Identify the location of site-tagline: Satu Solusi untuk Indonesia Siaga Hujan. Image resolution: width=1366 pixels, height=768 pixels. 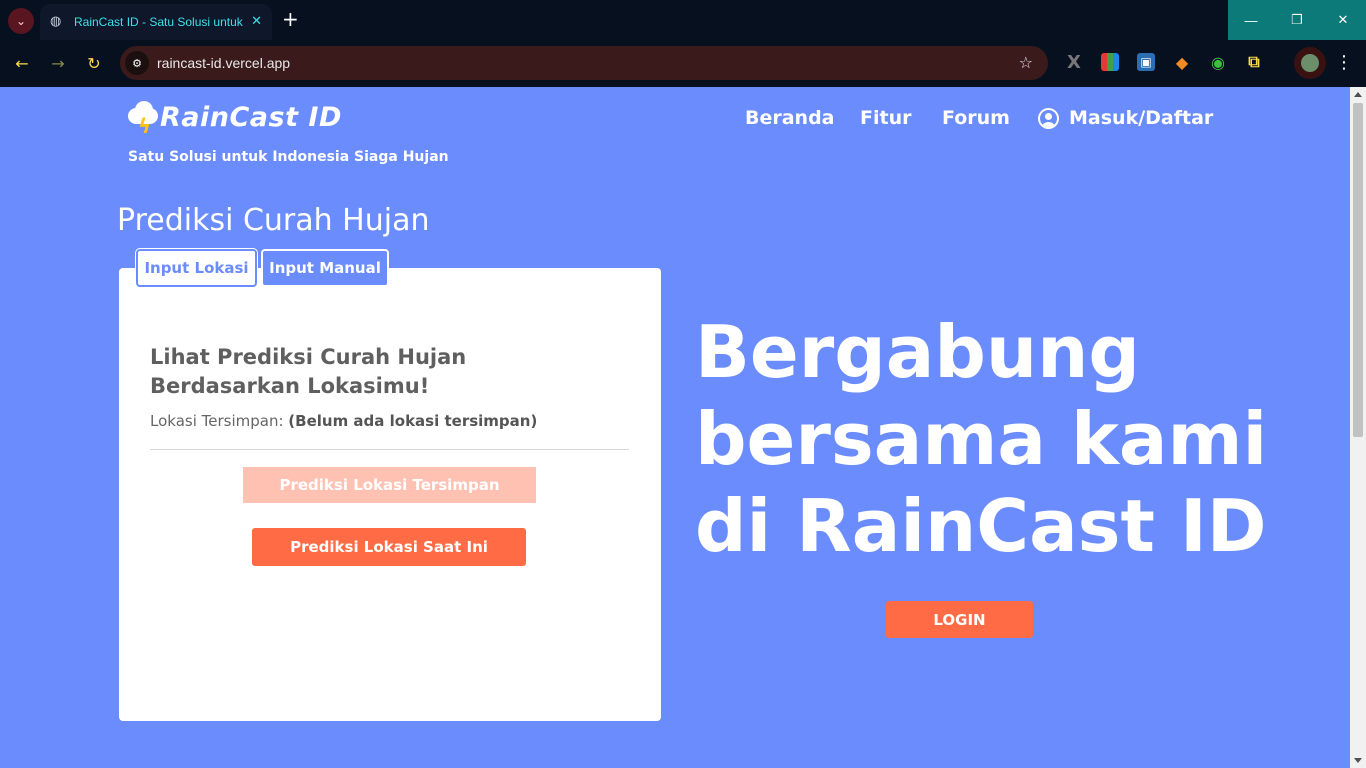
(288, 157).